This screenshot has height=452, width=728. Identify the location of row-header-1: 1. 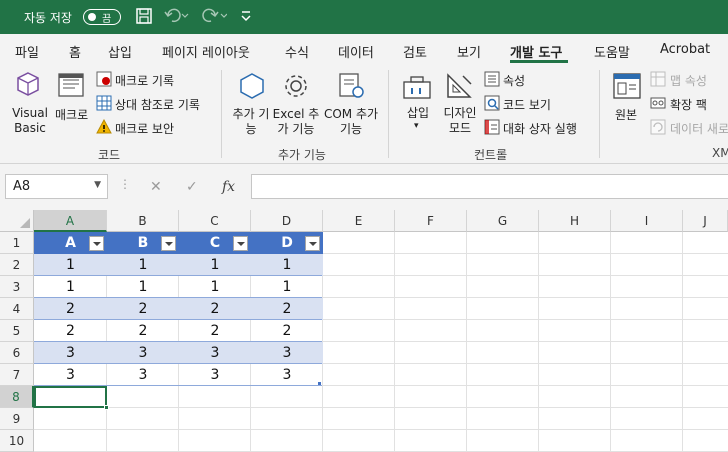
(17, 243).